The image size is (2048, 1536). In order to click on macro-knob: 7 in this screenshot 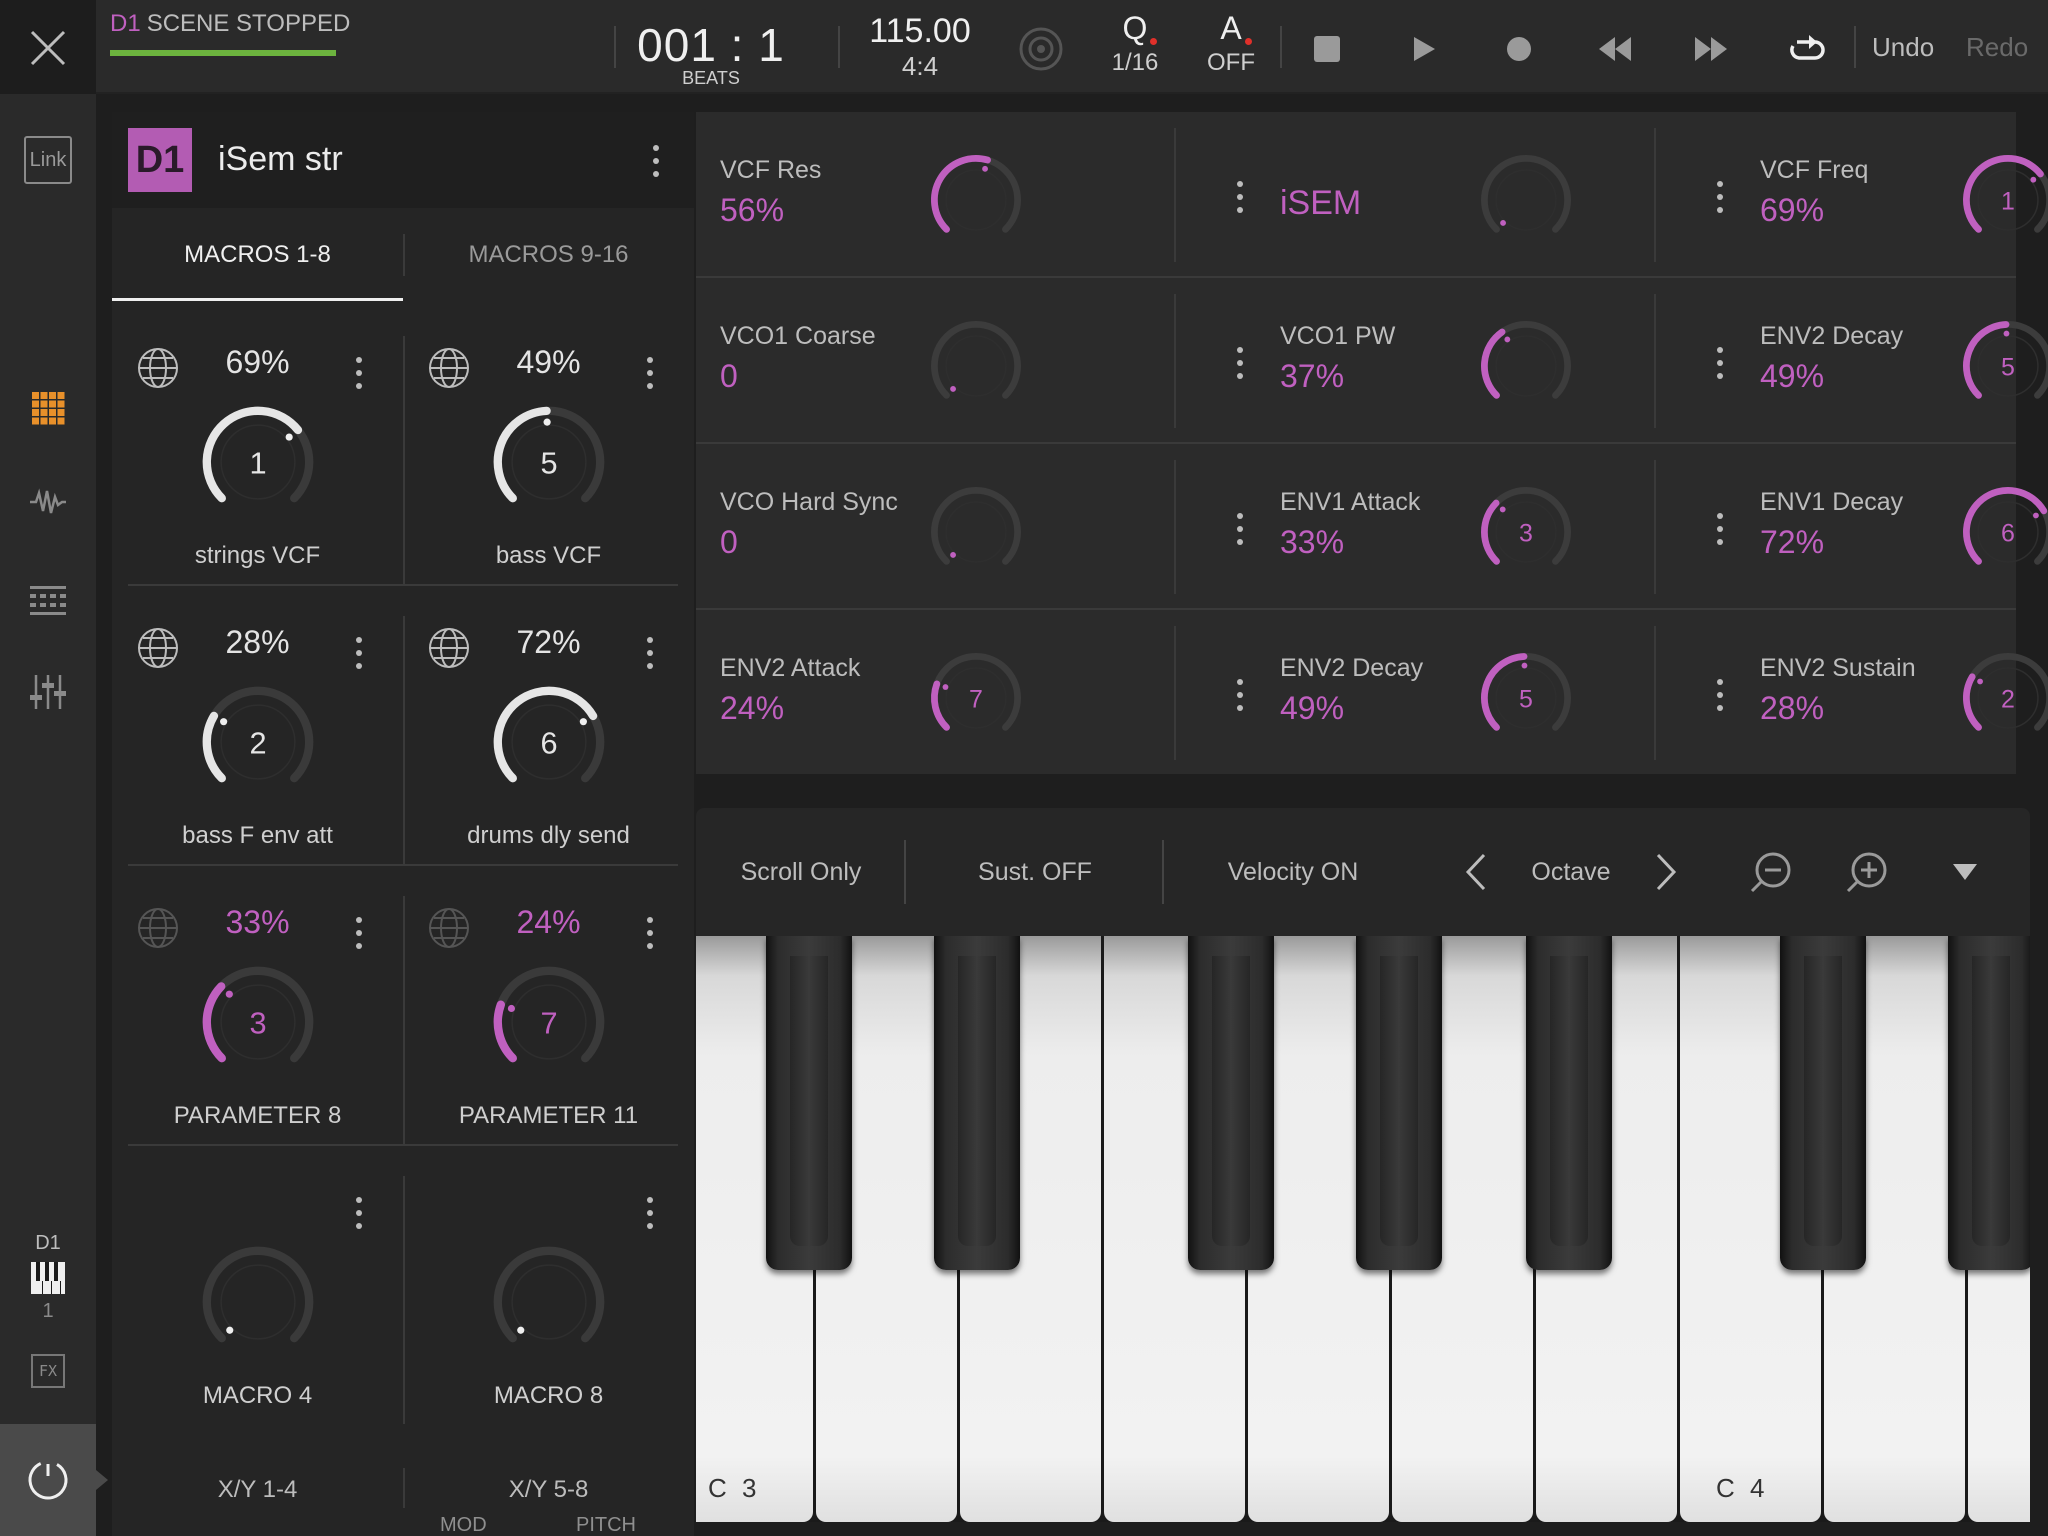, I will do `click(549, 1022)`.